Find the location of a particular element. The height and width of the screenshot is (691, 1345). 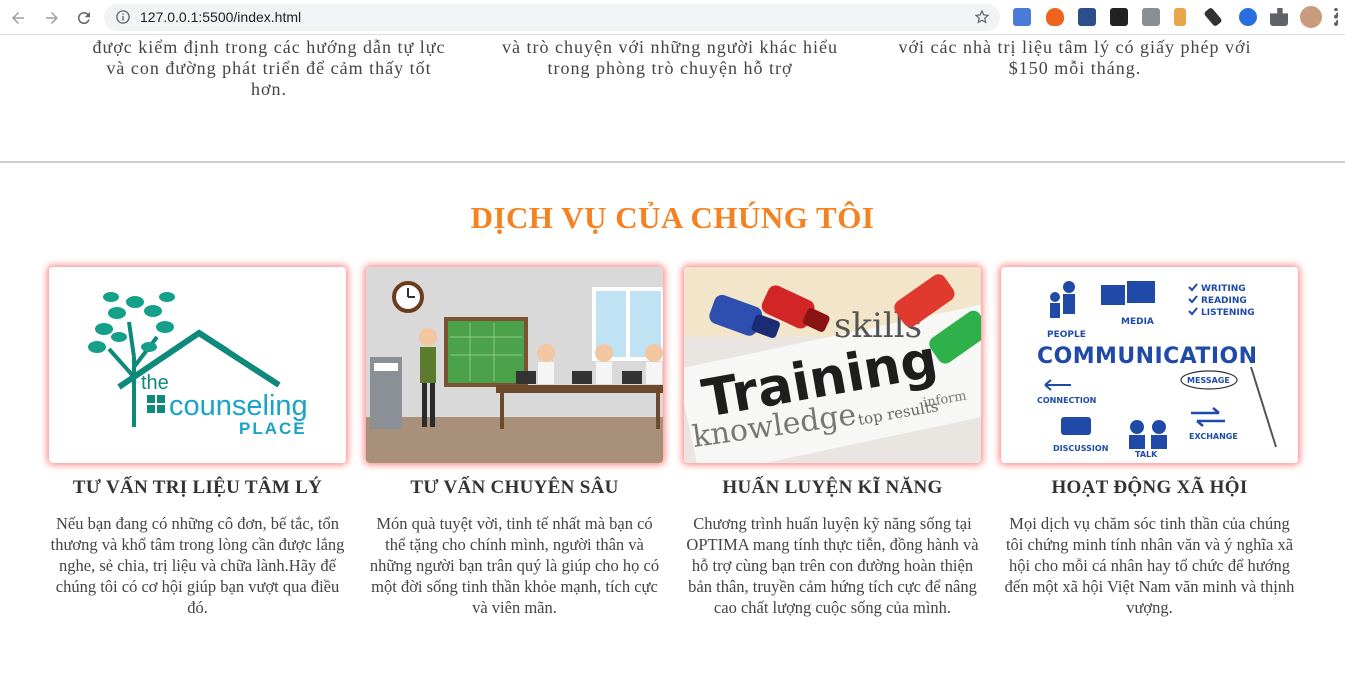

reader-extension-icon is located at coordinates (1119, 17).